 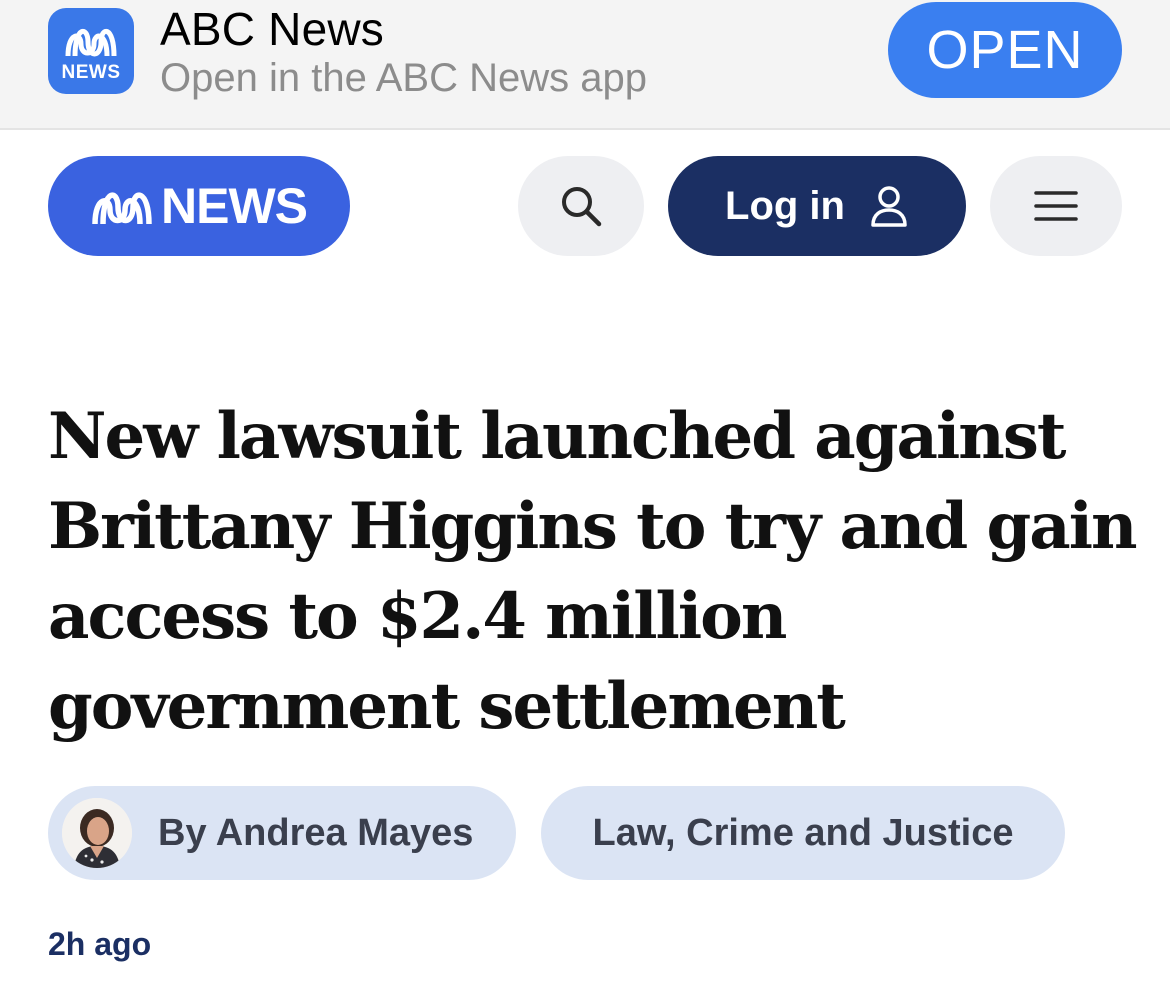 I want to click on search-button, so click(x=581, y=206).